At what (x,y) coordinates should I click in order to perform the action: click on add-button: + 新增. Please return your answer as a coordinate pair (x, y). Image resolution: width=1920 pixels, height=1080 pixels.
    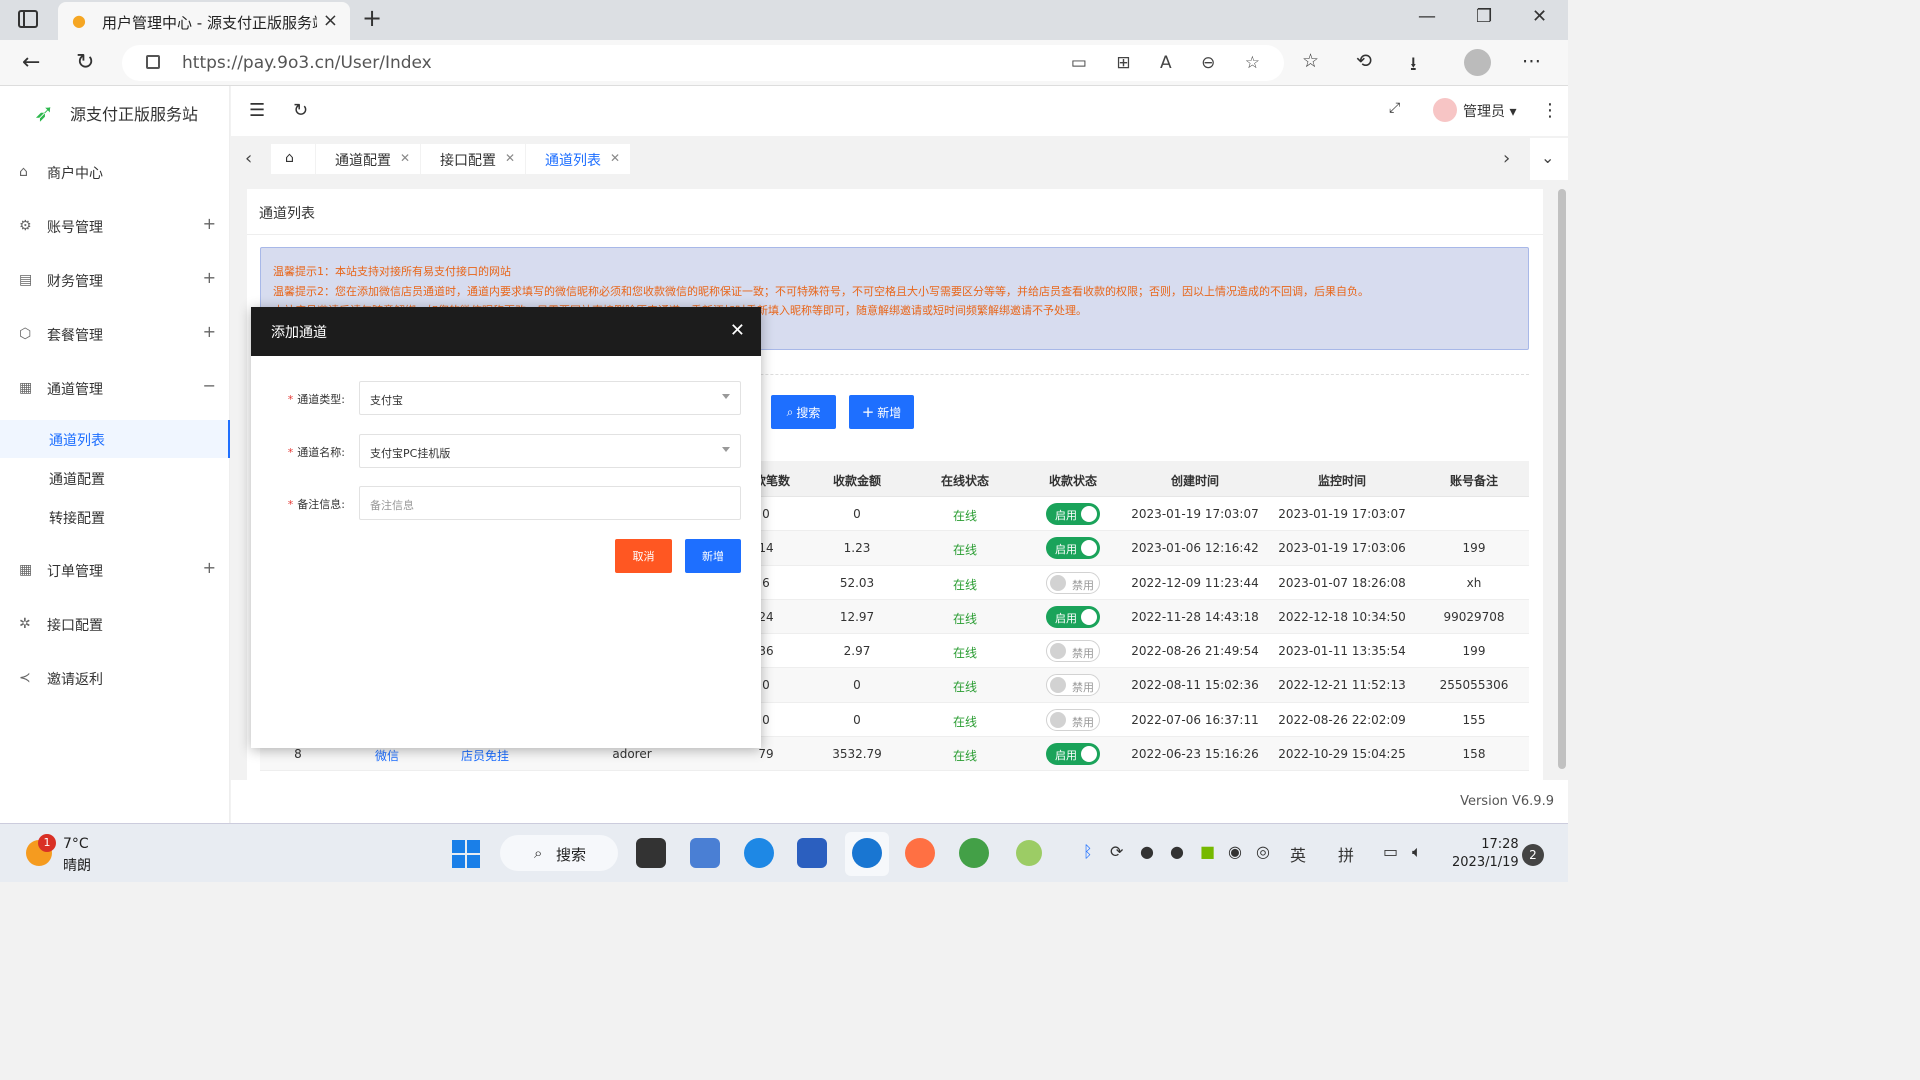
    Looking at the image, I should click on (881, 412).